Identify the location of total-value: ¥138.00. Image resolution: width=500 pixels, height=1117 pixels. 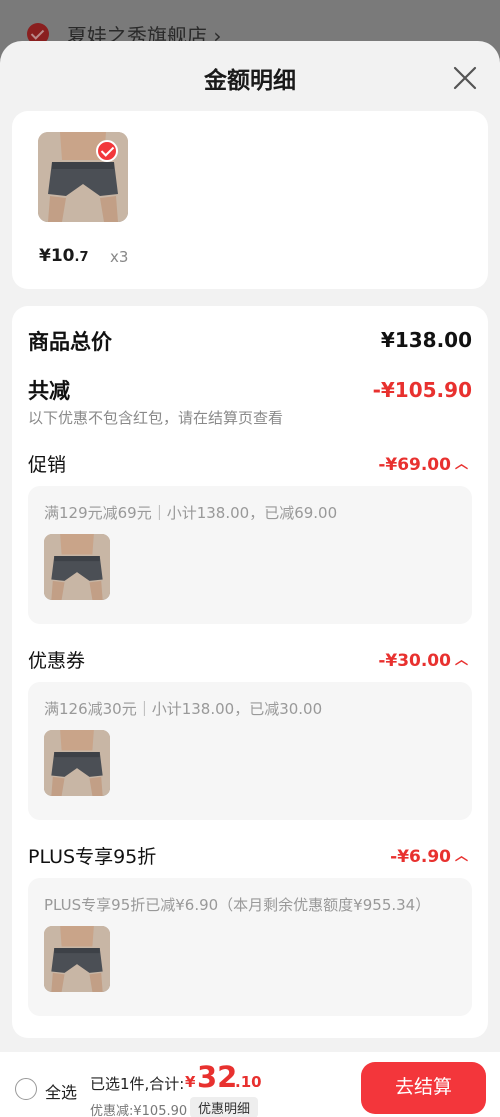
(426, 340).